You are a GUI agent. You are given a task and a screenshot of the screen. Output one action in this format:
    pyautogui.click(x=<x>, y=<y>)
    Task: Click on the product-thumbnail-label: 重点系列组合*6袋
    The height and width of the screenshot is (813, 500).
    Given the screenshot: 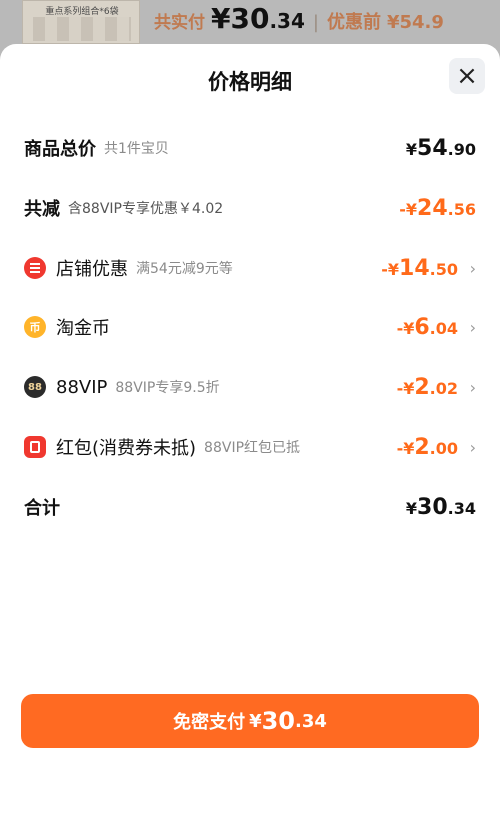 What is the action you would take?
    pyautogui.click(x=82, y=11)
    